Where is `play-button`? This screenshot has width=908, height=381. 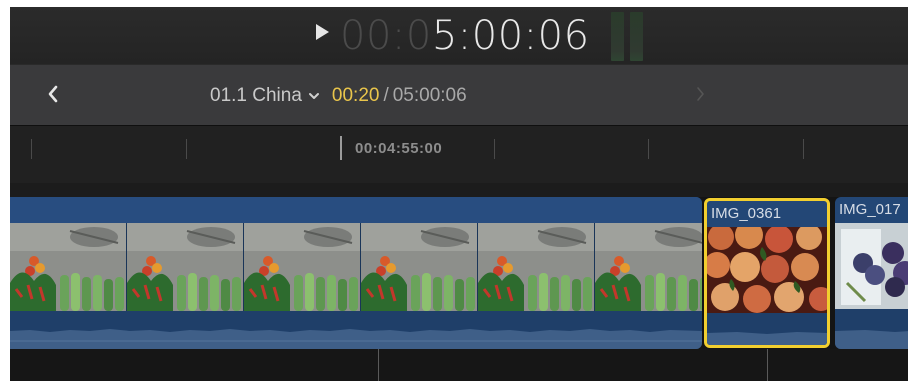
play-button is located at coordinates (322, 34).